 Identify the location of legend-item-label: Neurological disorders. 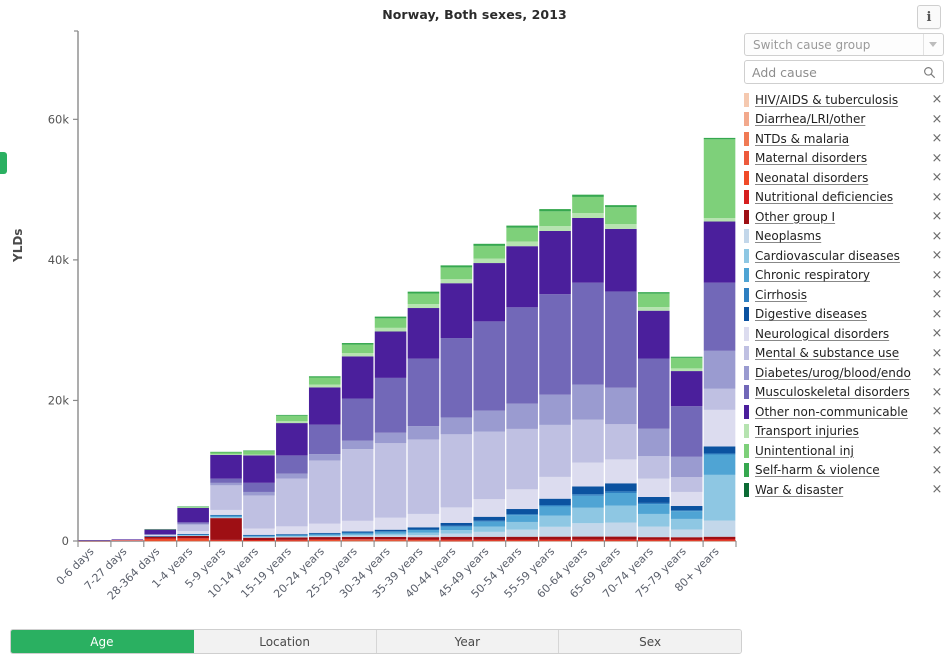
(842, 334).